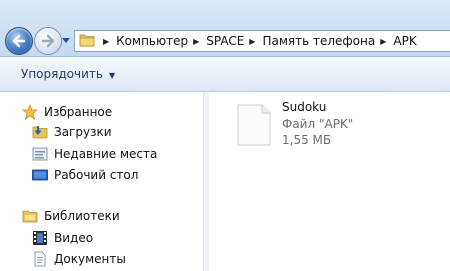  I want to click on nav-item-desktop: Рабочий стол, so click(85, 175).